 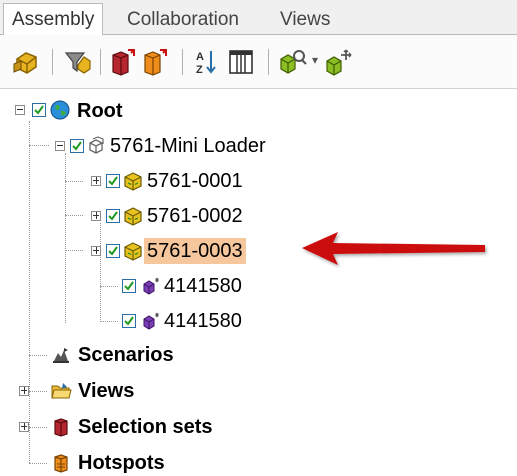 What do you see at coordinates (123, 62) in the screenshot?
I see `expand-red-icon` at bounding box center [123, 62].